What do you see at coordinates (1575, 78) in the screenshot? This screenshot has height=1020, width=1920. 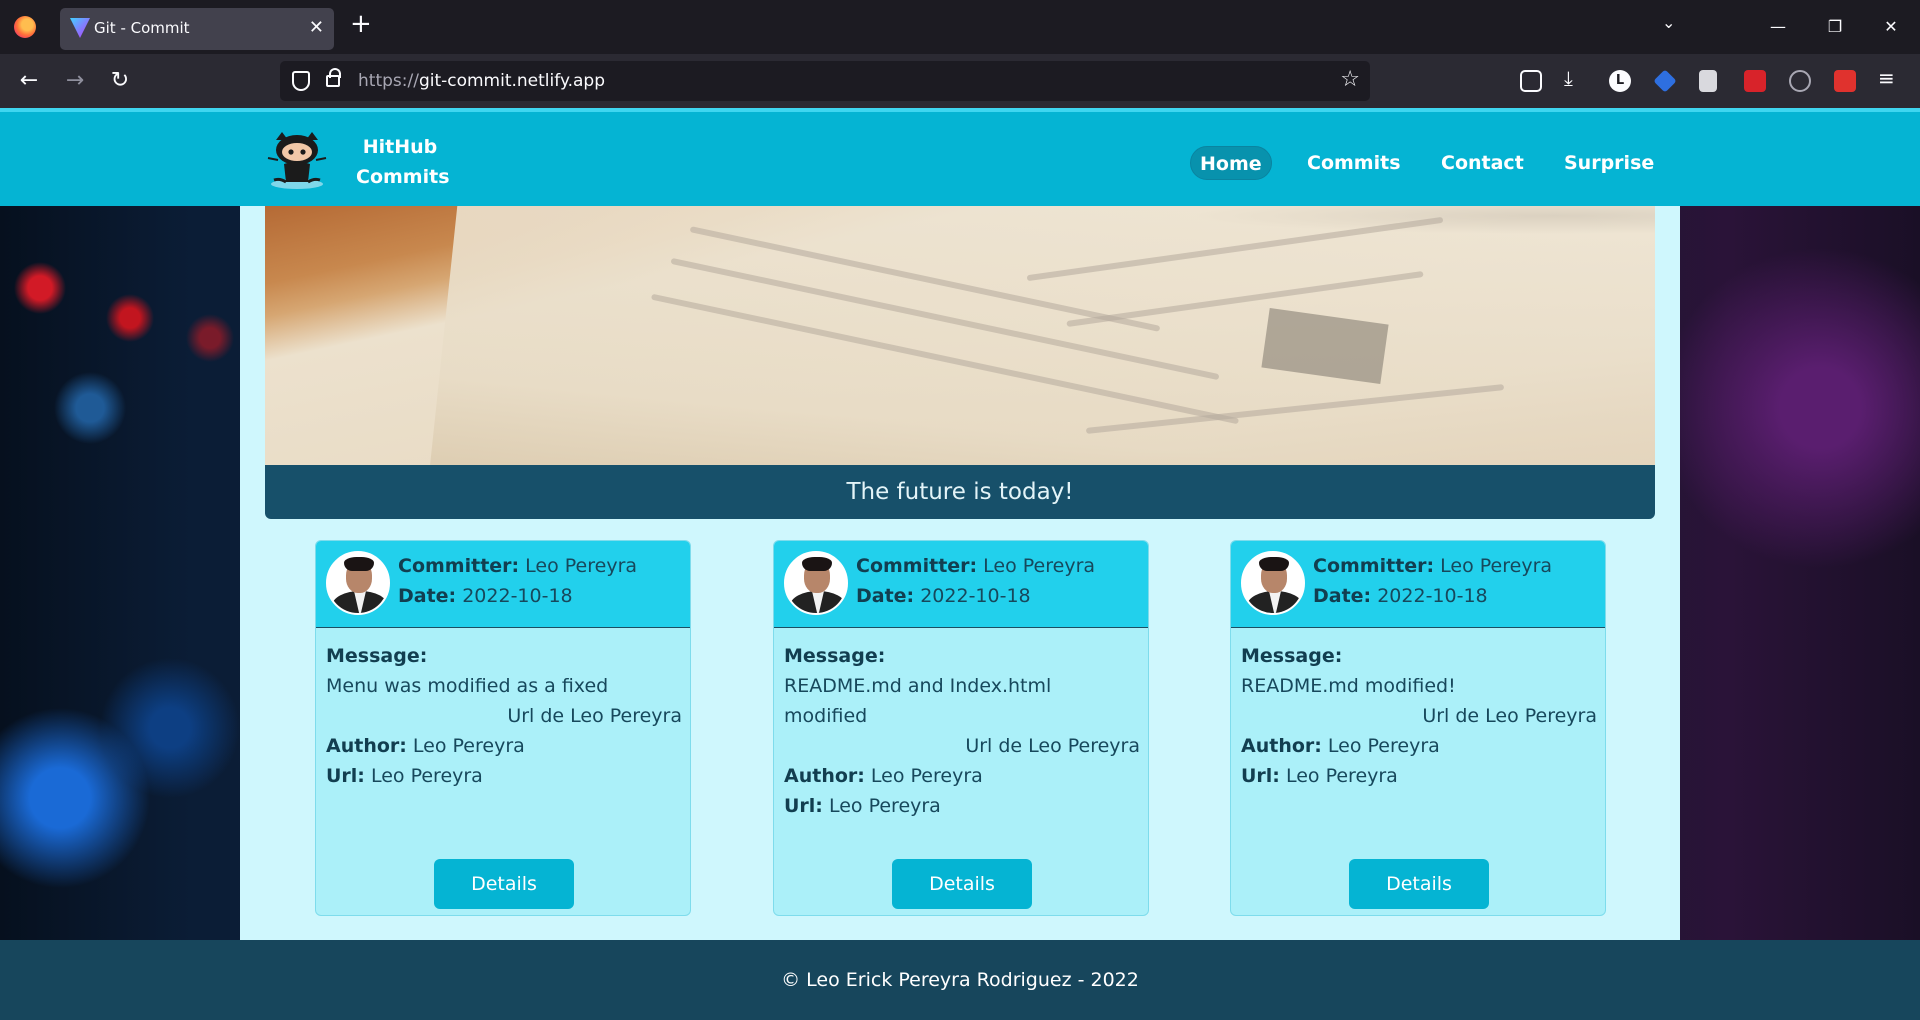 I see `downloads-icon: ⤓` at bounding box center [1575, 78].